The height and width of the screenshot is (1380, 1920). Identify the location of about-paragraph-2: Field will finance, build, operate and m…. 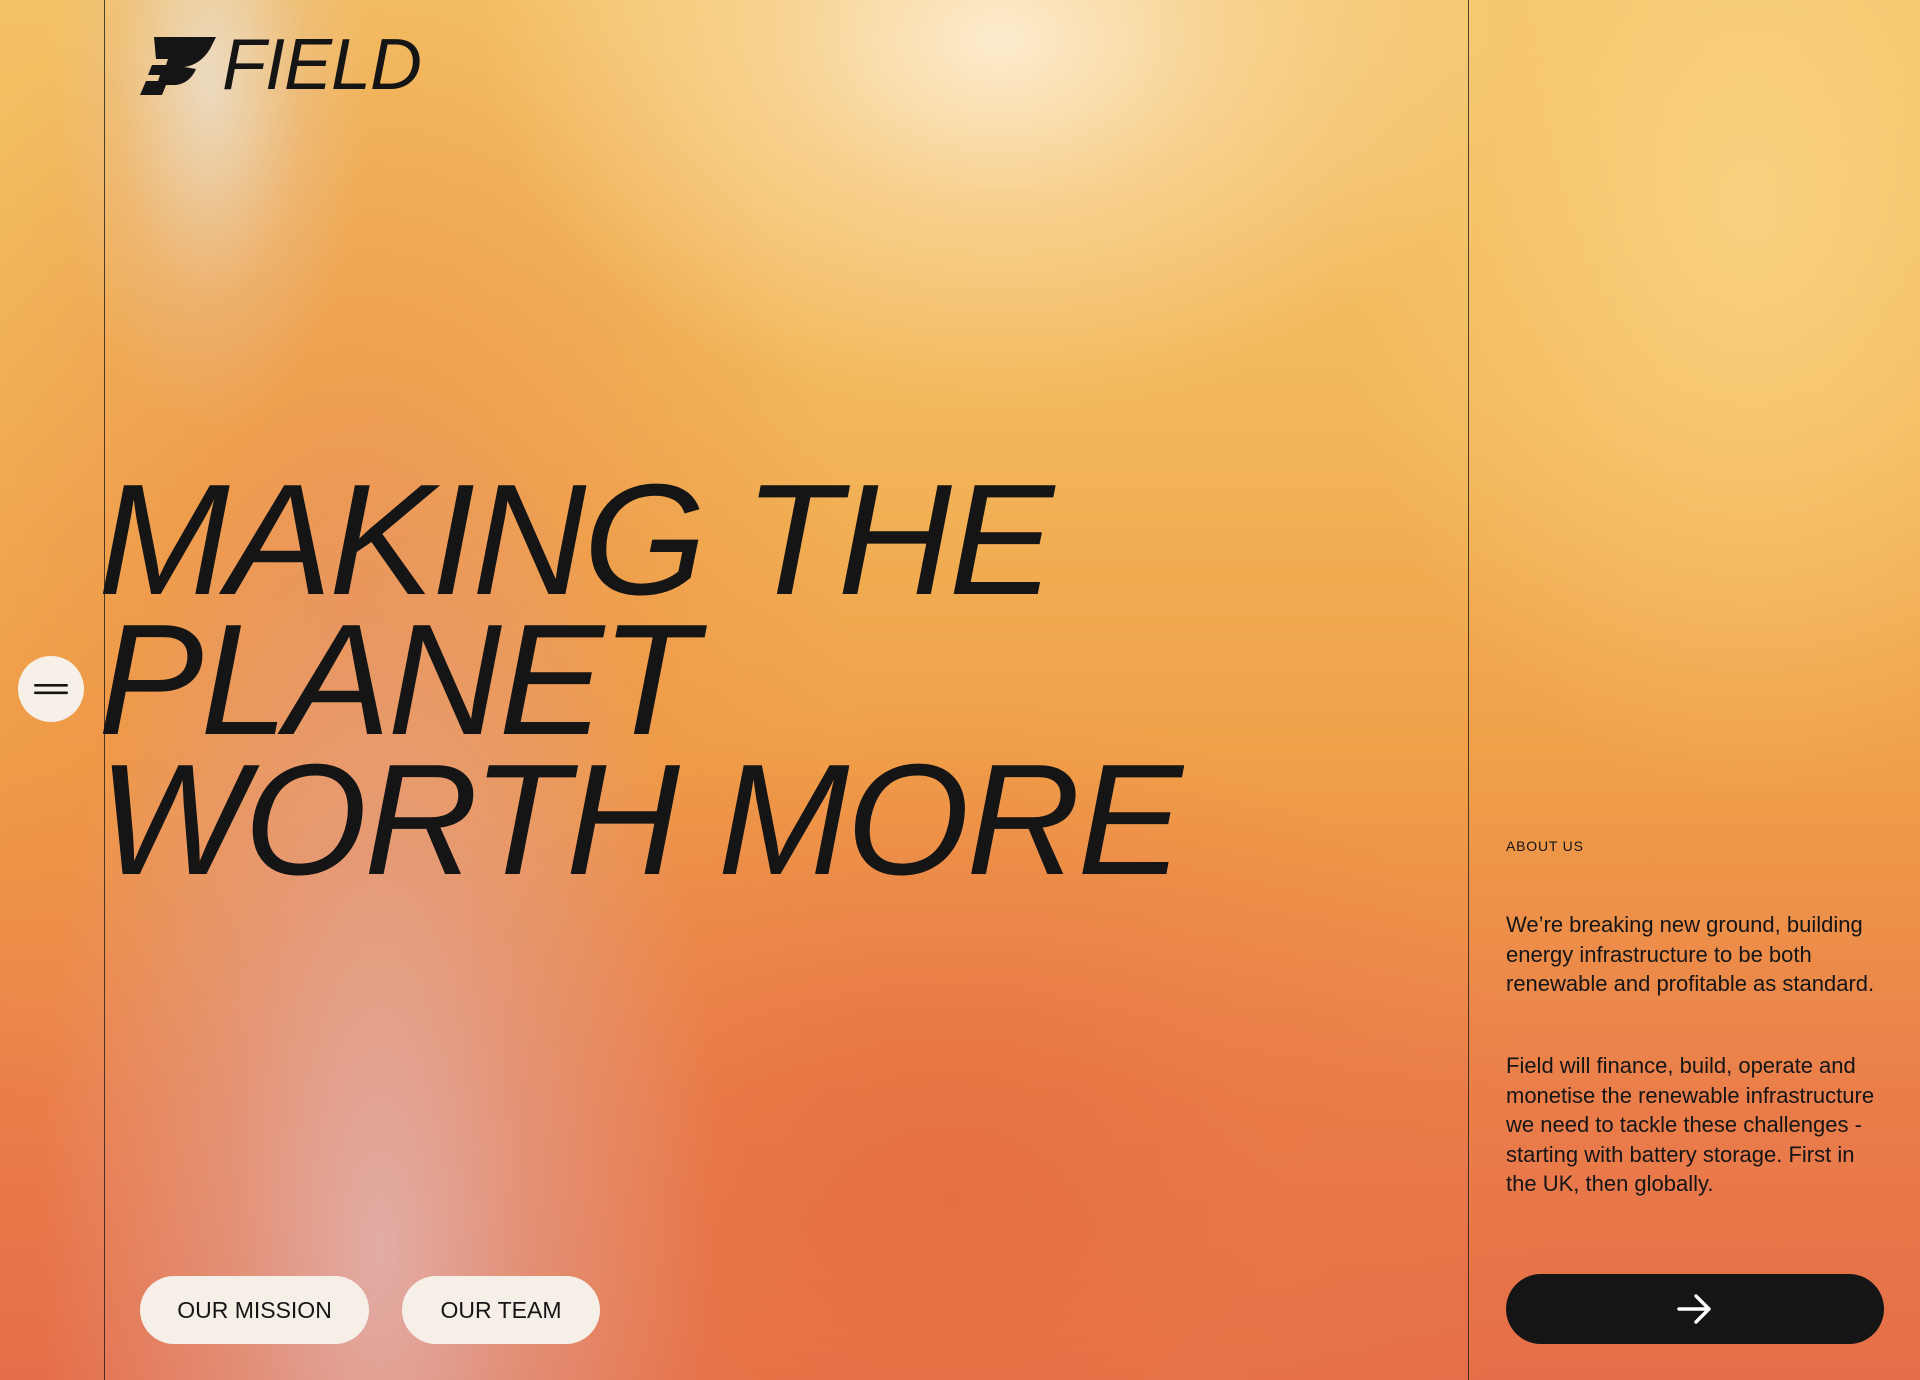
(1690, 1124).